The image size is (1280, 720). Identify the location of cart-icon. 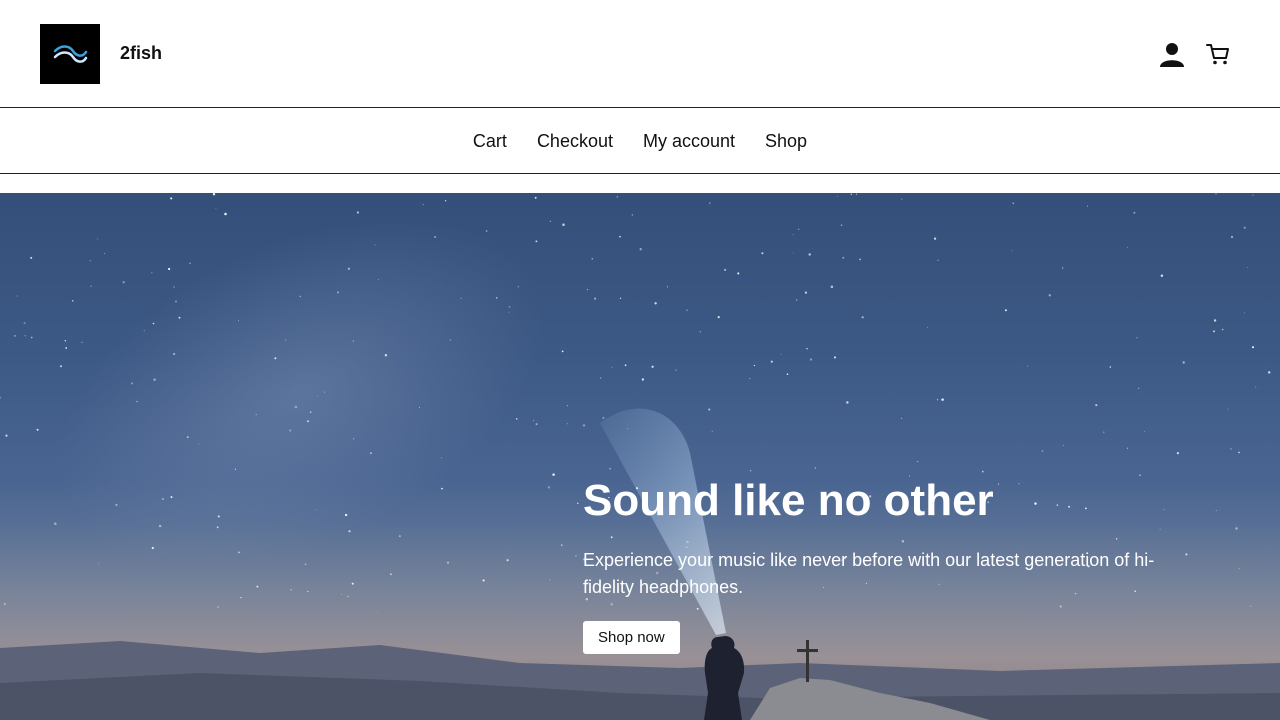
(1218, 54).